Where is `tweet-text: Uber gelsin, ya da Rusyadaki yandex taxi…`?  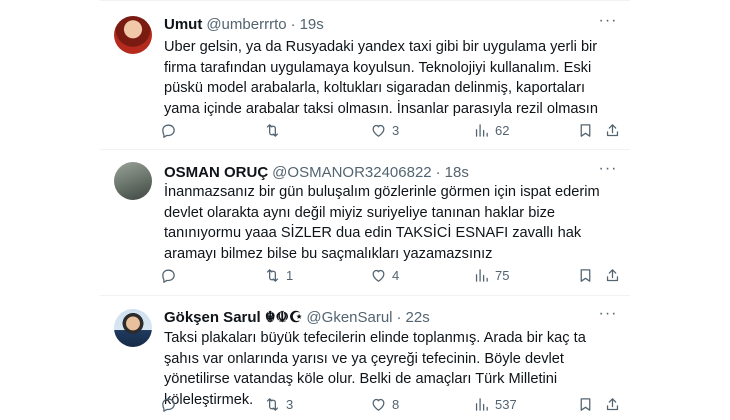
tweet-text: Uber gelsin, ya da Rusyadaki yandex taxi… is located at coordinates (381, 78).